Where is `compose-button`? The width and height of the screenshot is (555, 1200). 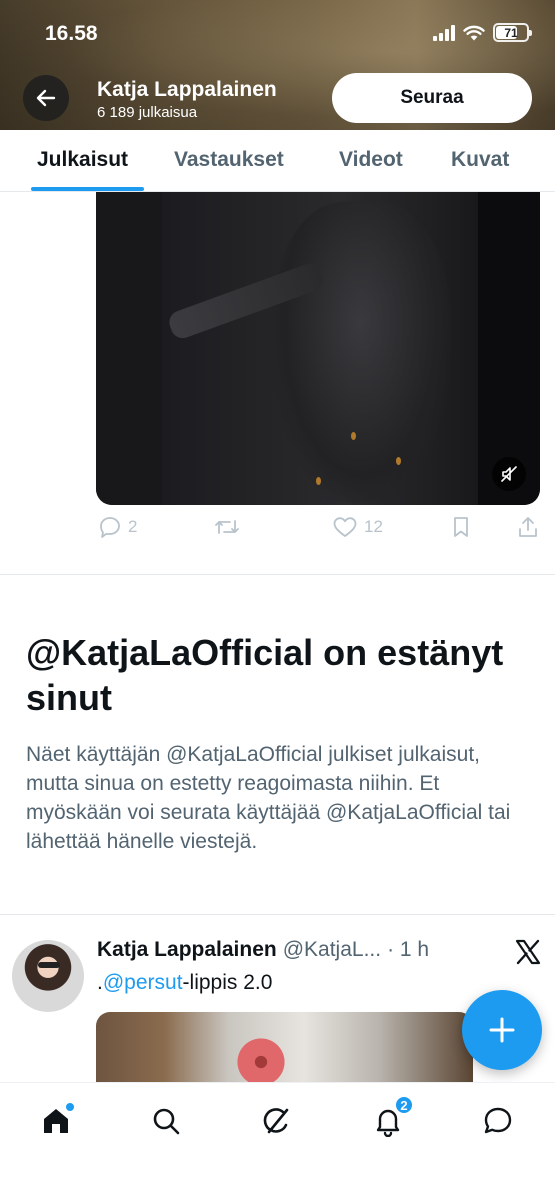
compose-button is located at coordinates (502, 1030).